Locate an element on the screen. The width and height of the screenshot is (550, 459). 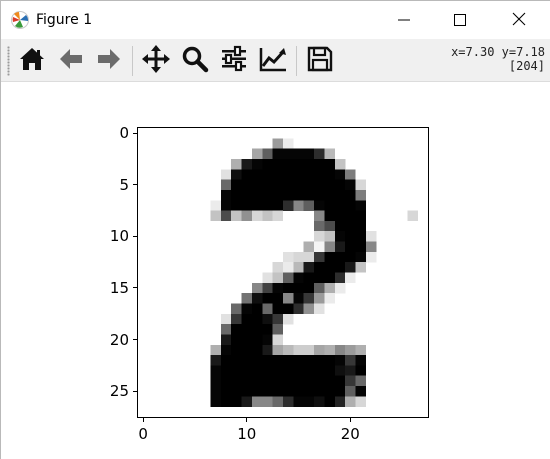
x-tick-label: 20 is located at coordinates (350, 434).